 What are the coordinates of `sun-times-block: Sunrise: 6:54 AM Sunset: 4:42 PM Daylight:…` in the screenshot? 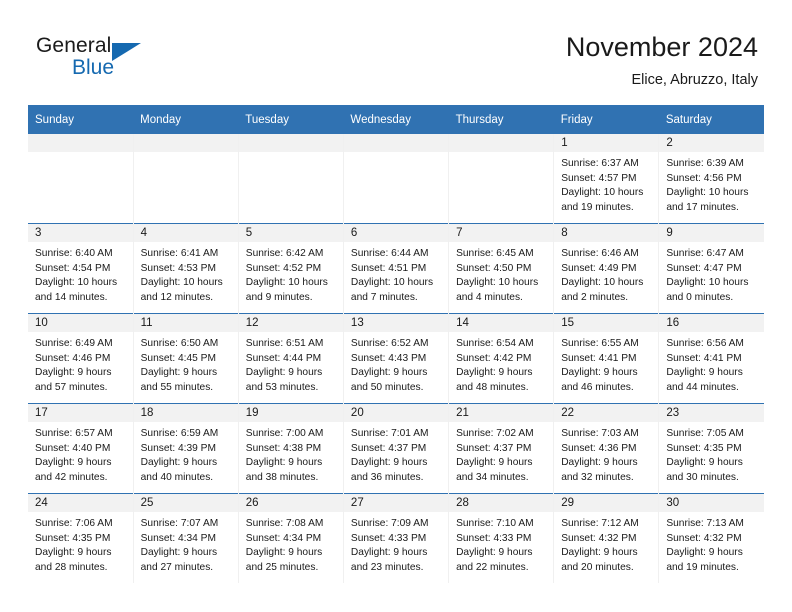 It's located at (501, 363).